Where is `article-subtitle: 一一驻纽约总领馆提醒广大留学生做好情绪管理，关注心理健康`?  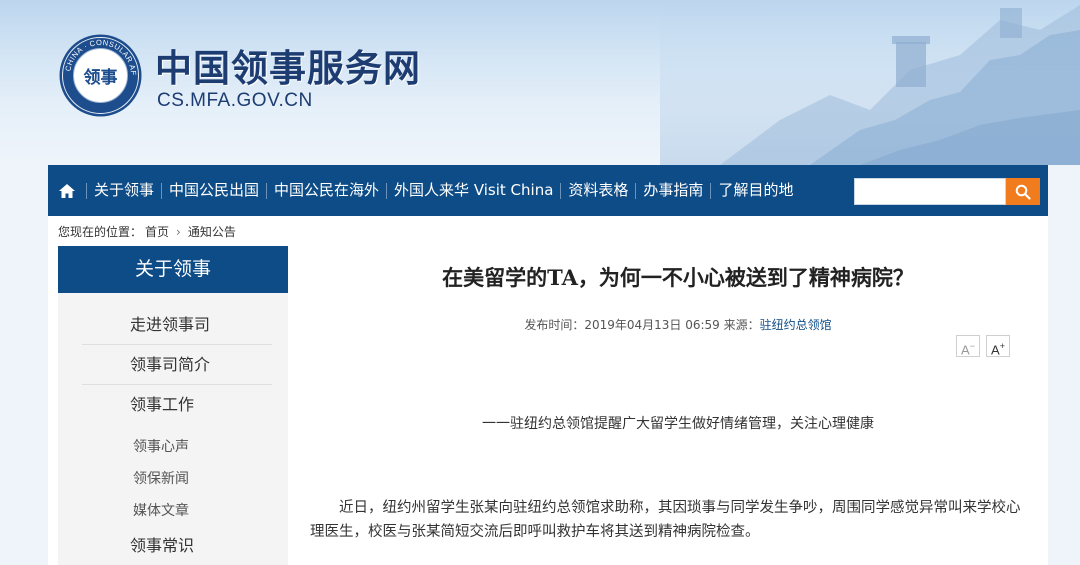
article-subtitle: 一一驻纽约总领馆提醒广大留学生做好情绪管理，关注心理健康 is located at coordinates (678, 424).